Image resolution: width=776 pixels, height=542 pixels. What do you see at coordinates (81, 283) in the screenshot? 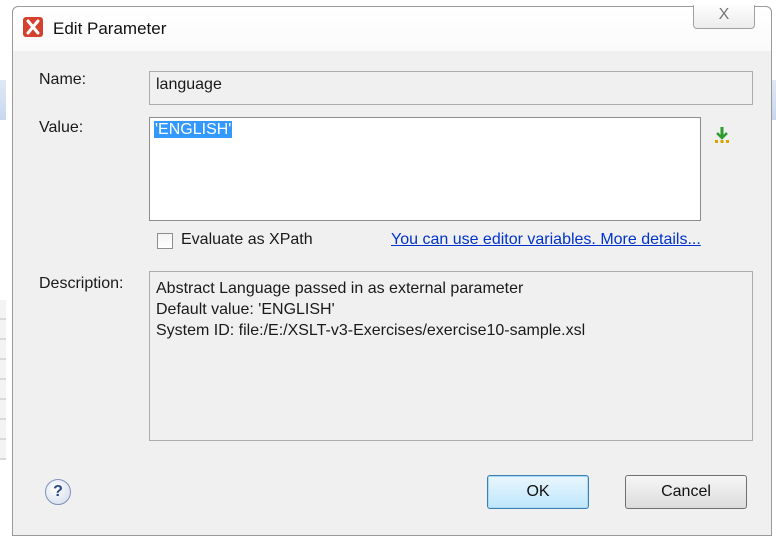
I see `description-label: Description:` at bounding box center [81, 283].